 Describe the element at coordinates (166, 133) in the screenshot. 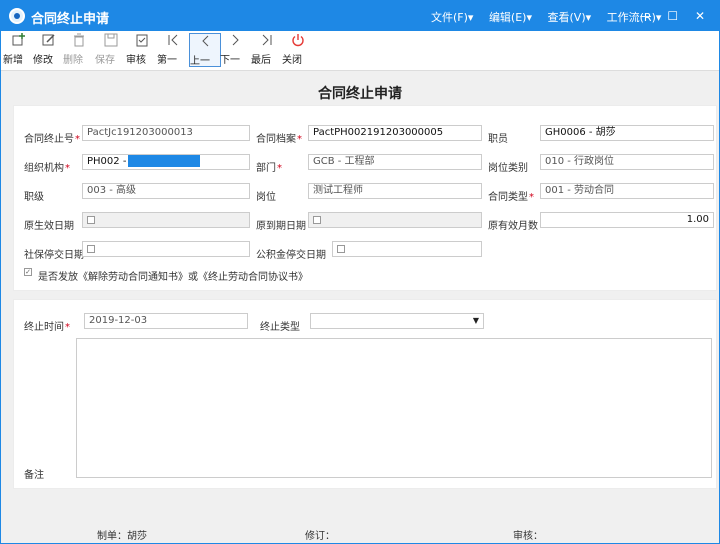

I see `contract-no-field: PactJc191203000013` at that location.